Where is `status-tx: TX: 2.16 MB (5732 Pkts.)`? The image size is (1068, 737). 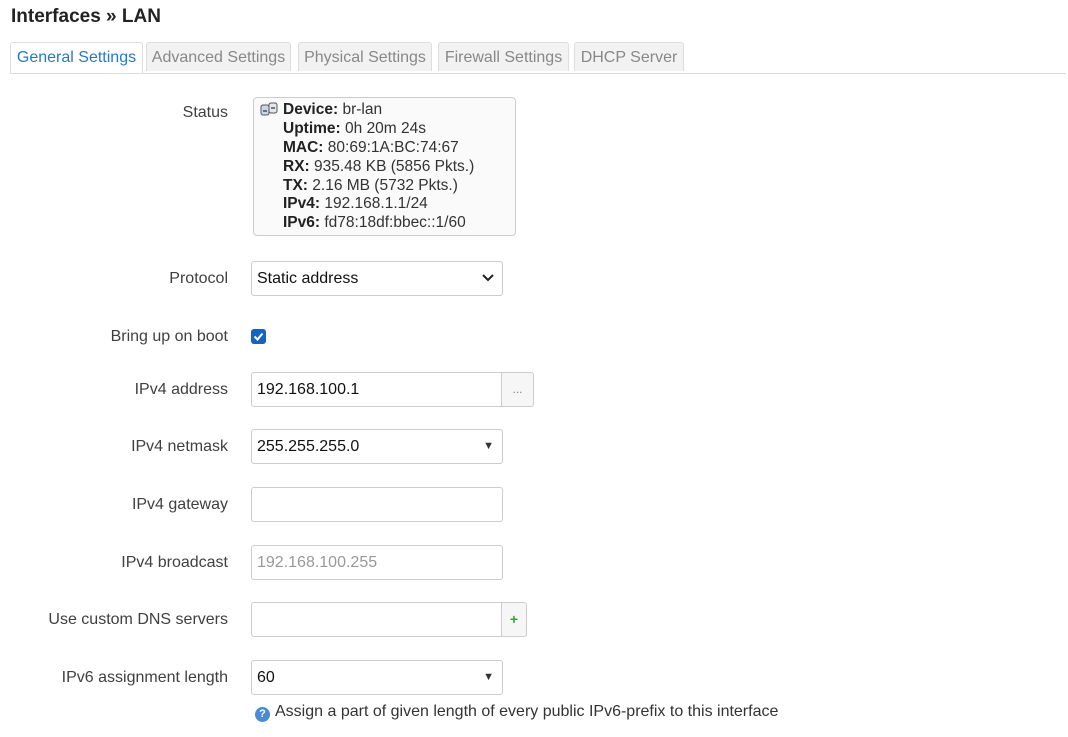
status-tx: TX: 2.16 MB (5732 Pkts.) is located at coordinates (370, 185).